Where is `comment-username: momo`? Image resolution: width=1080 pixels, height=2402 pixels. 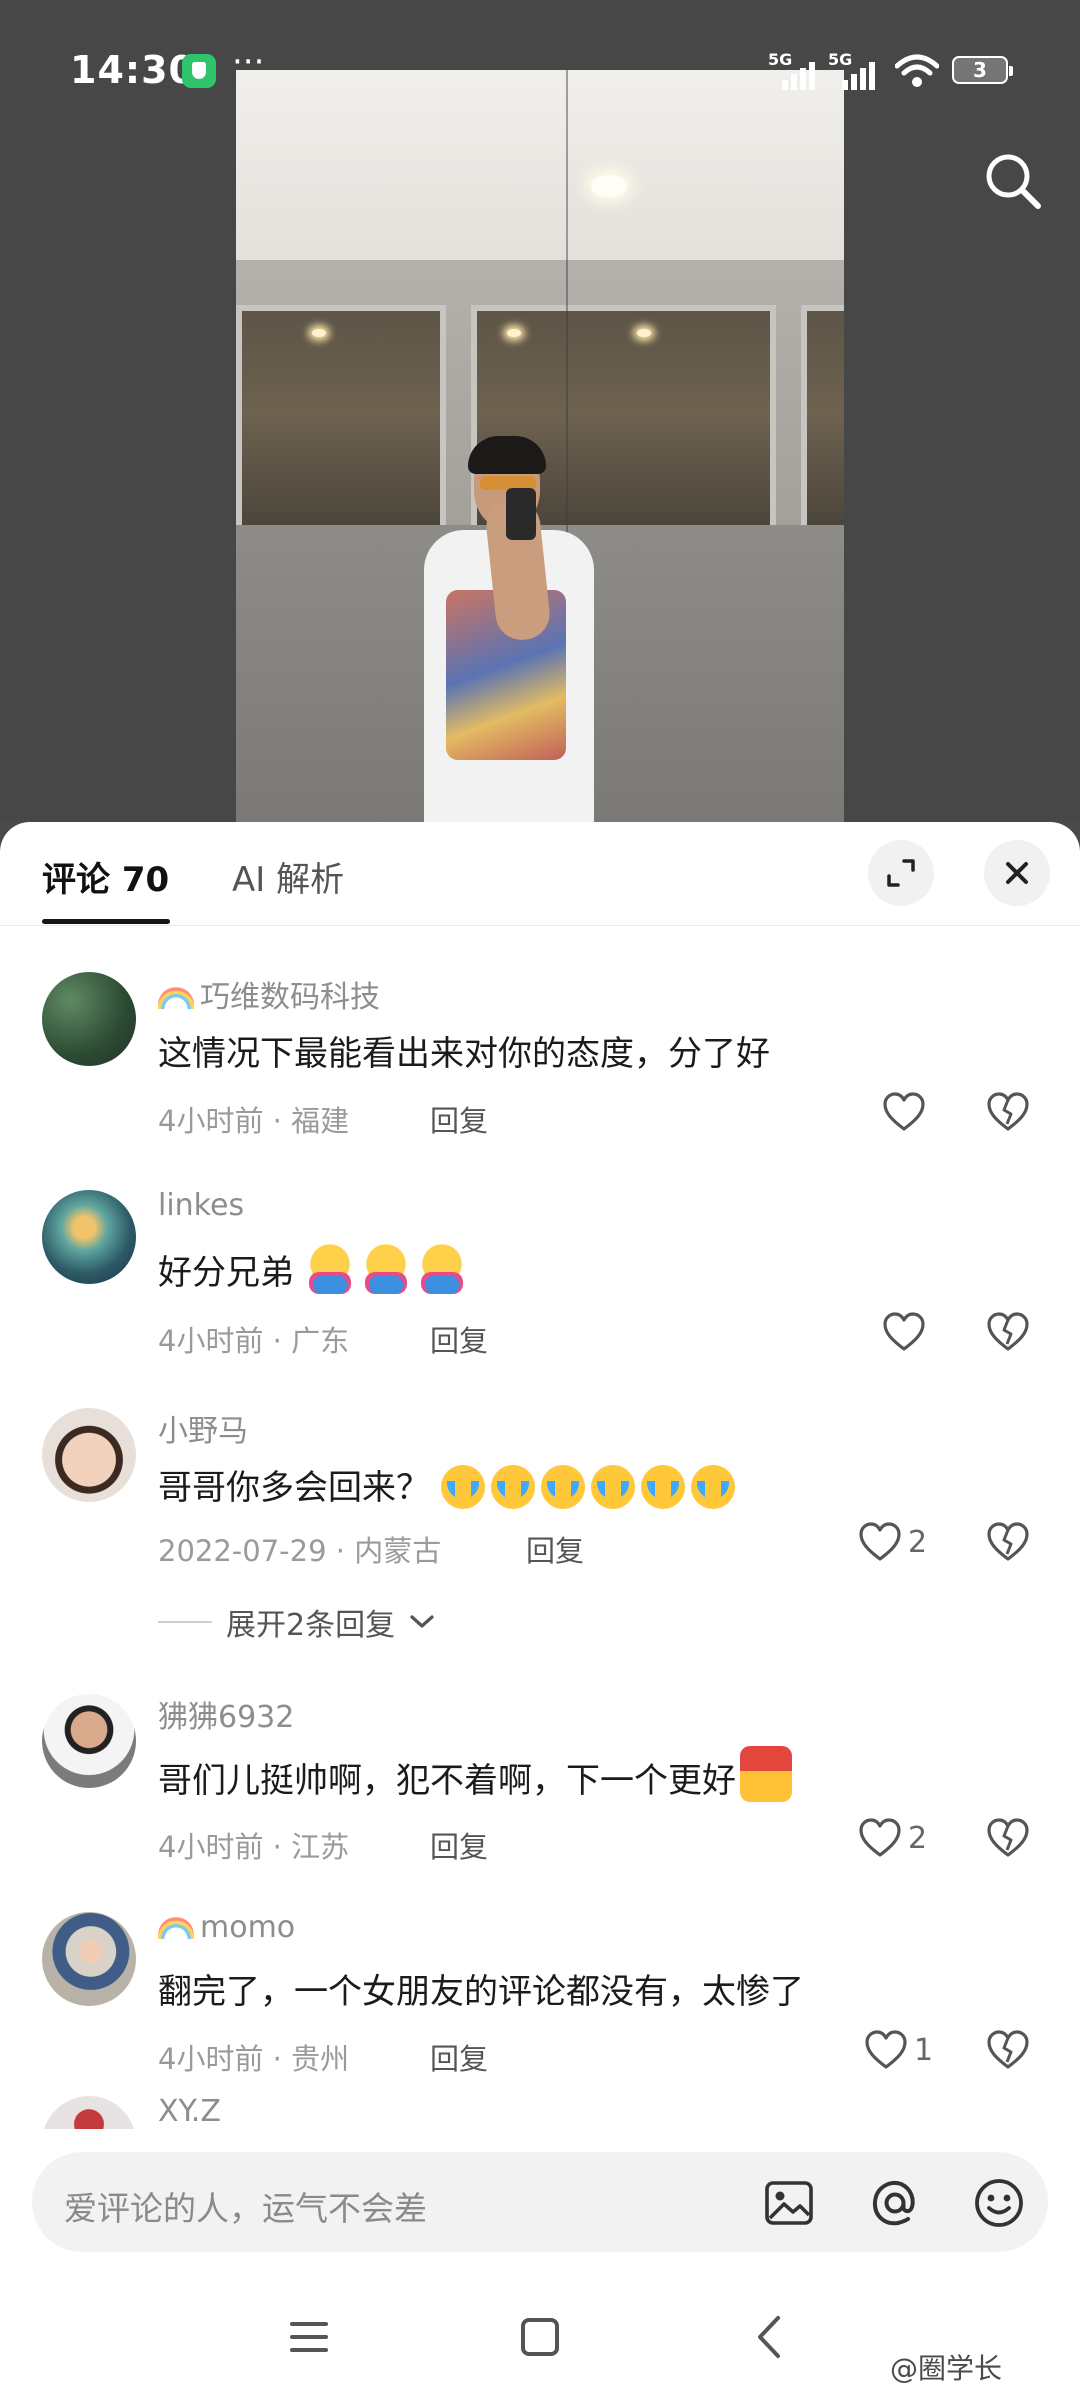
comment-username: momo is located at coordinates (226, 1927).